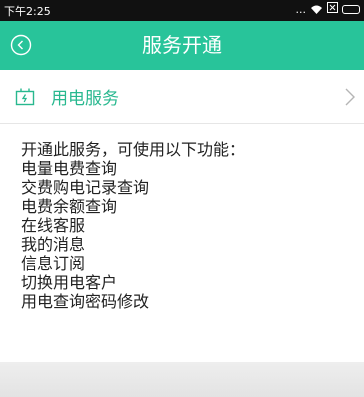  What do you see at coordinates (69, 168) in the screenshot?
I see `feature-item: 电量电费查询` at bounding box center [69, 168].